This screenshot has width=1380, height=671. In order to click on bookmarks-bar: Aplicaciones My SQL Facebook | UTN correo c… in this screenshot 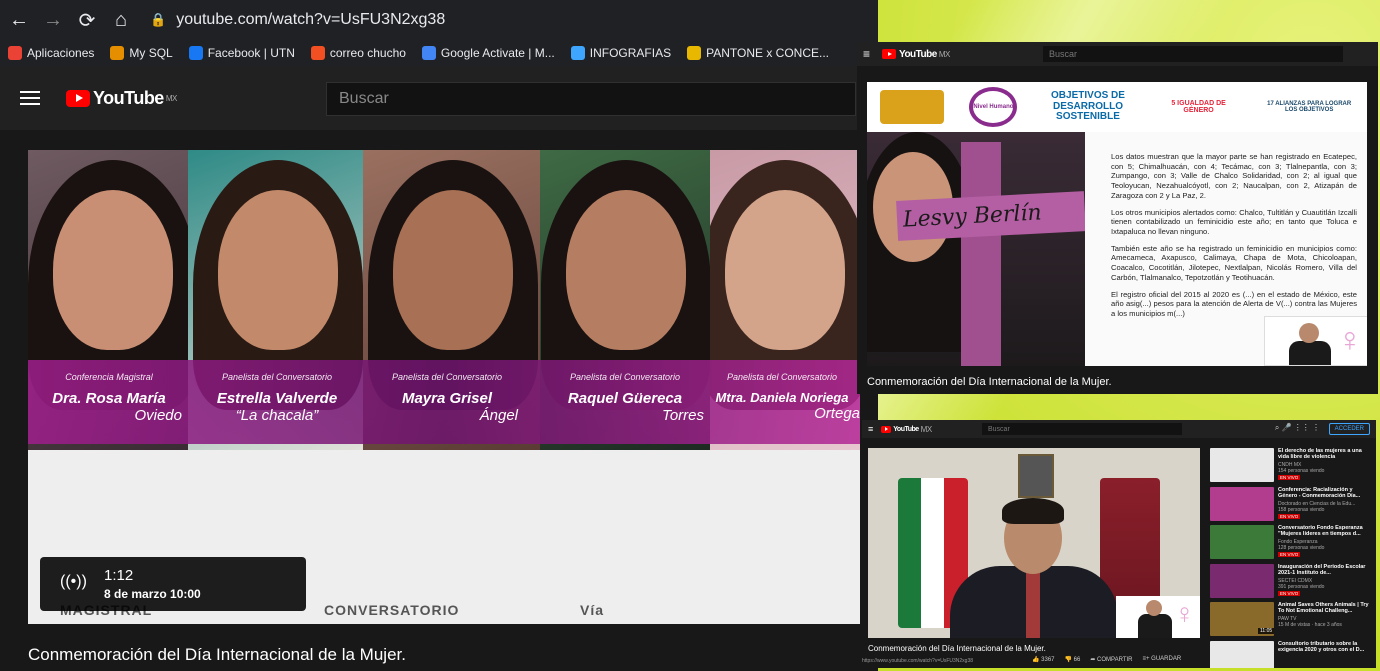, I will do `click(439, 53)`.